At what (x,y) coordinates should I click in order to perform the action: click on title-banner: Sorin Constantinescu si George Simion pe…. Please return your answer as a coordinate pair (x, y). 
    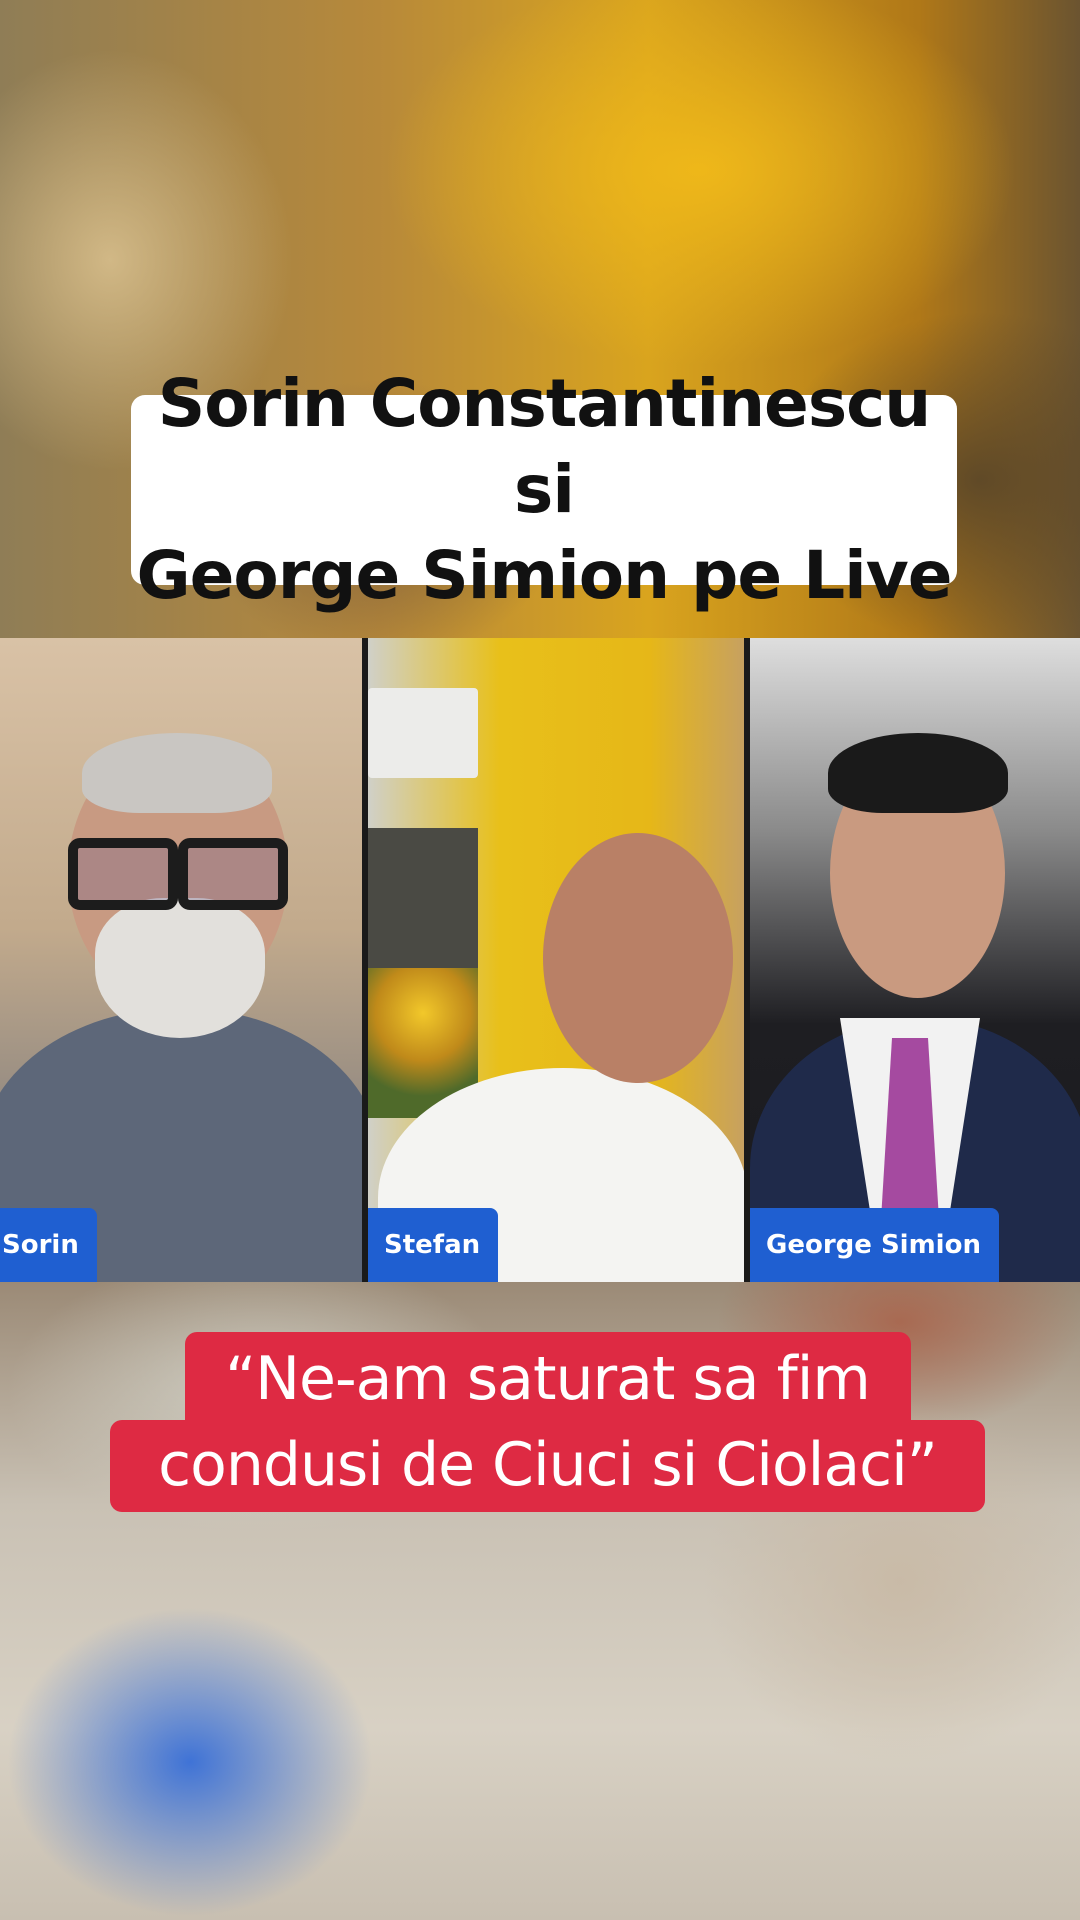
    Looking at the image, I should click on (544, 489).